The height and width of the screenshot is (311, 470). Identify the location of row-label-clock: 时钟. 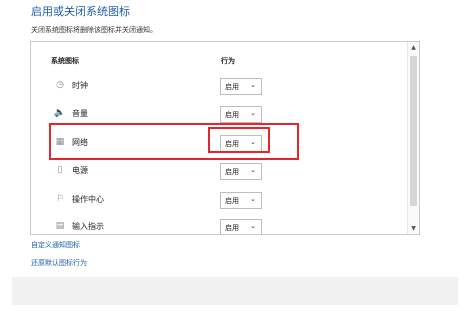
(80, 85).